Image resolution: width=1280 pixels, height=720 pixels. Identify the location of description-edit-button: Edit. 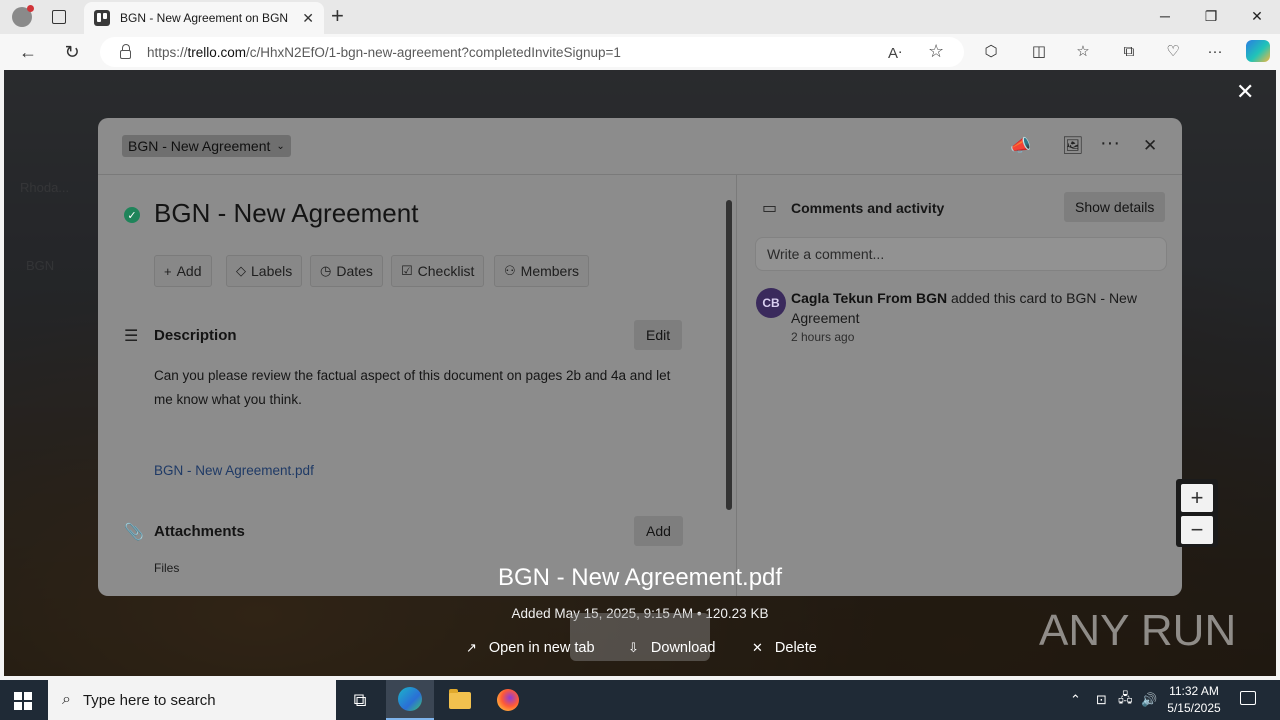
(658, 335).